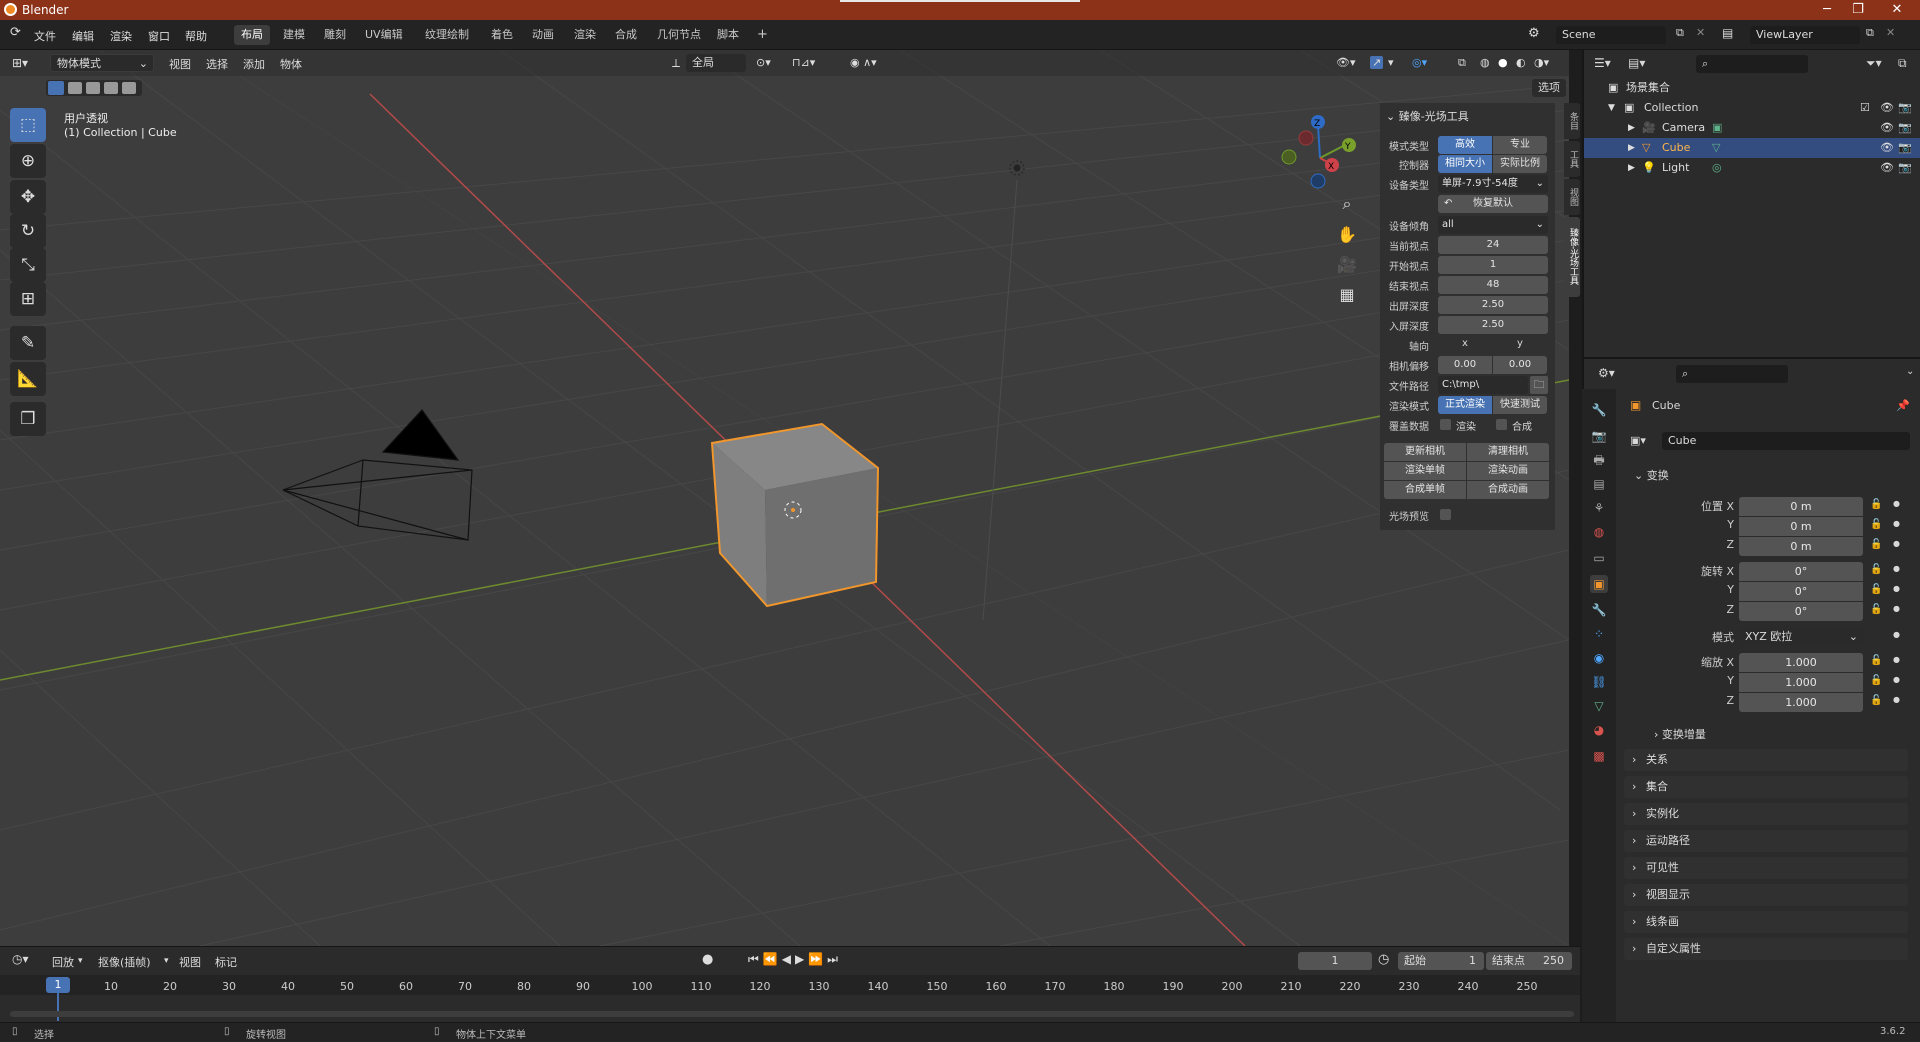 The height and width of the screenshot is (1042, 1920). I want to click on measure-tool-icon: 📐, so click(28, 379).